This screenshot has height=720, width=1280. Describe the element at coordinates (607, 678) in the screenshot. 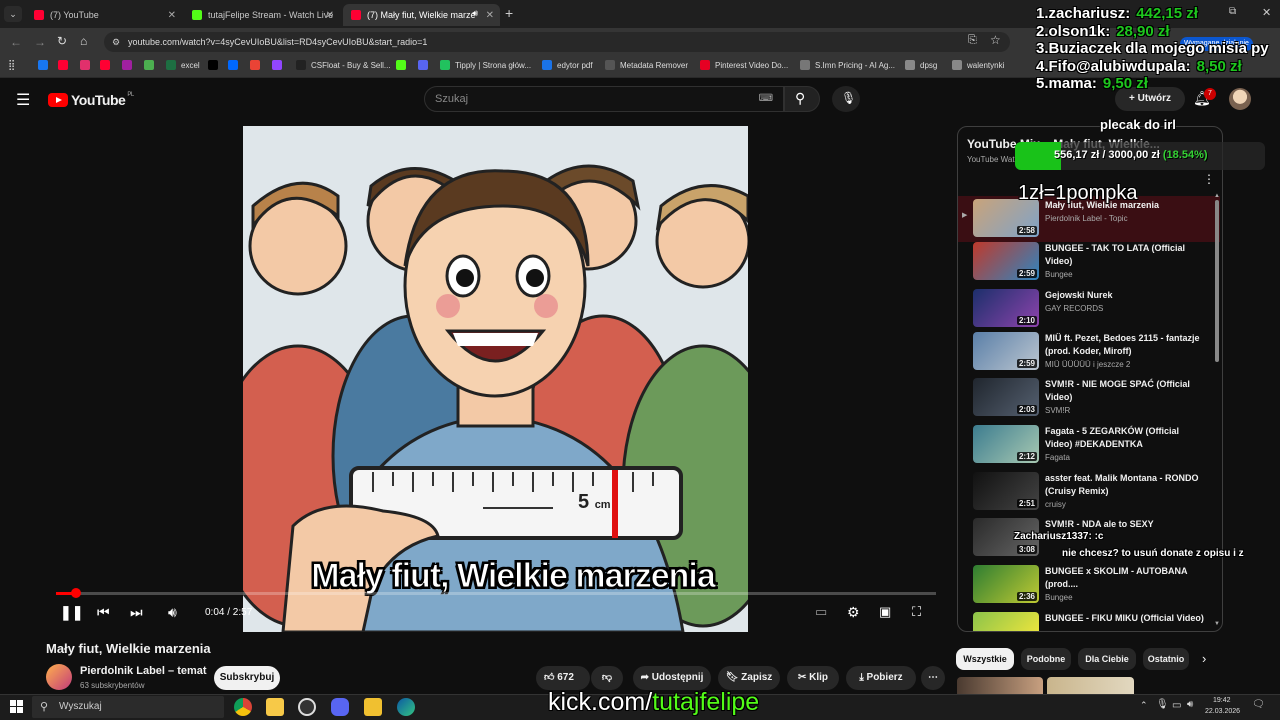

I see `dislike-button: 👎︎` at that location.